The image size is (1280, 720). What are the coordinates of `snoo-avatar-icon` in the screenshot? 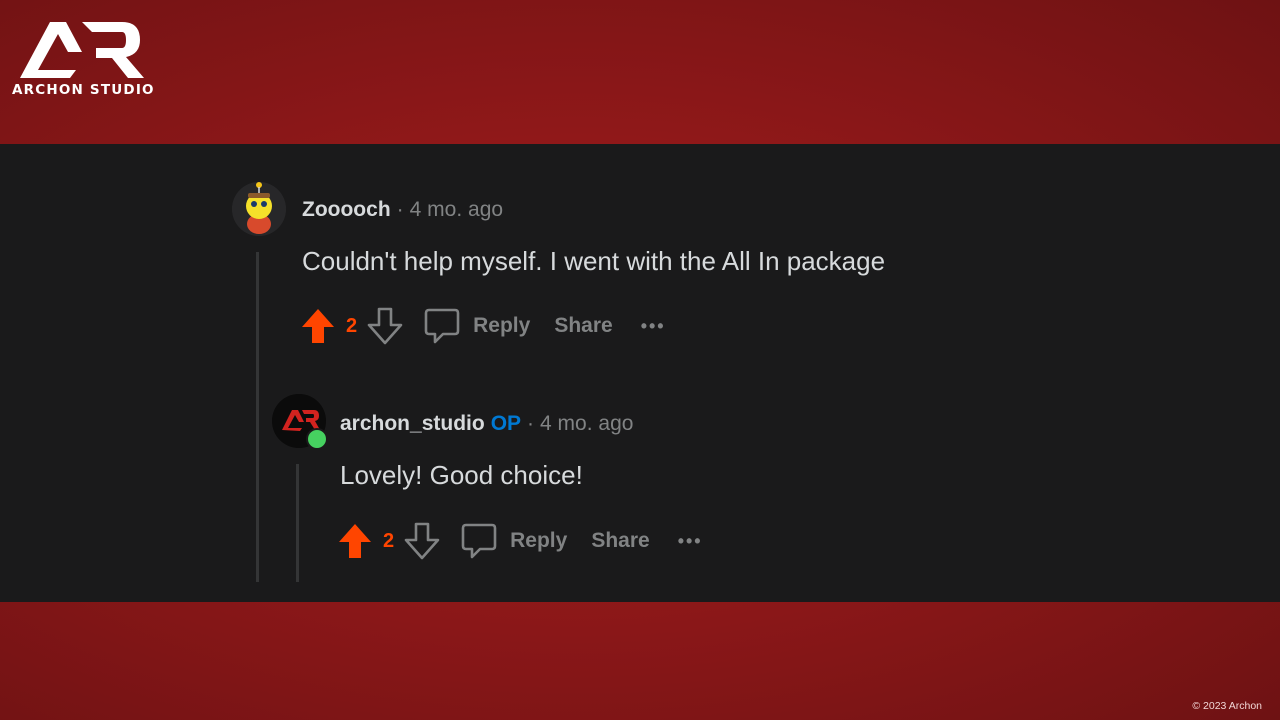 It's located at (259, 209).